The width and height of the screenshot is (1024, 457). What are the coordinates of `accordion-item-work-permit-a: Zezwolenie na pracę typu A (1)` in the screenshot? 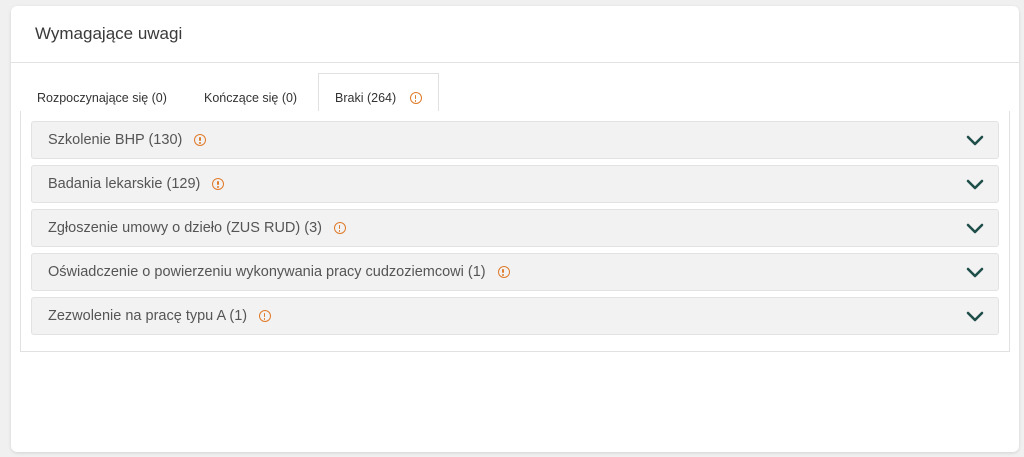 It's located at (515, 316).